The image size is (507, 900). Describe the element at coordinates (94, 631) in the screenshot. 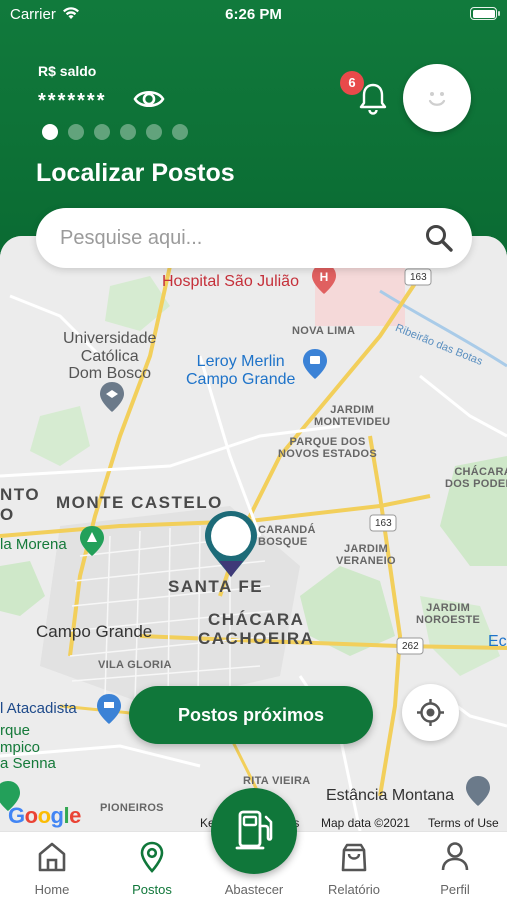

I see `map-label-campo-grande: Campo Grande` at that location.